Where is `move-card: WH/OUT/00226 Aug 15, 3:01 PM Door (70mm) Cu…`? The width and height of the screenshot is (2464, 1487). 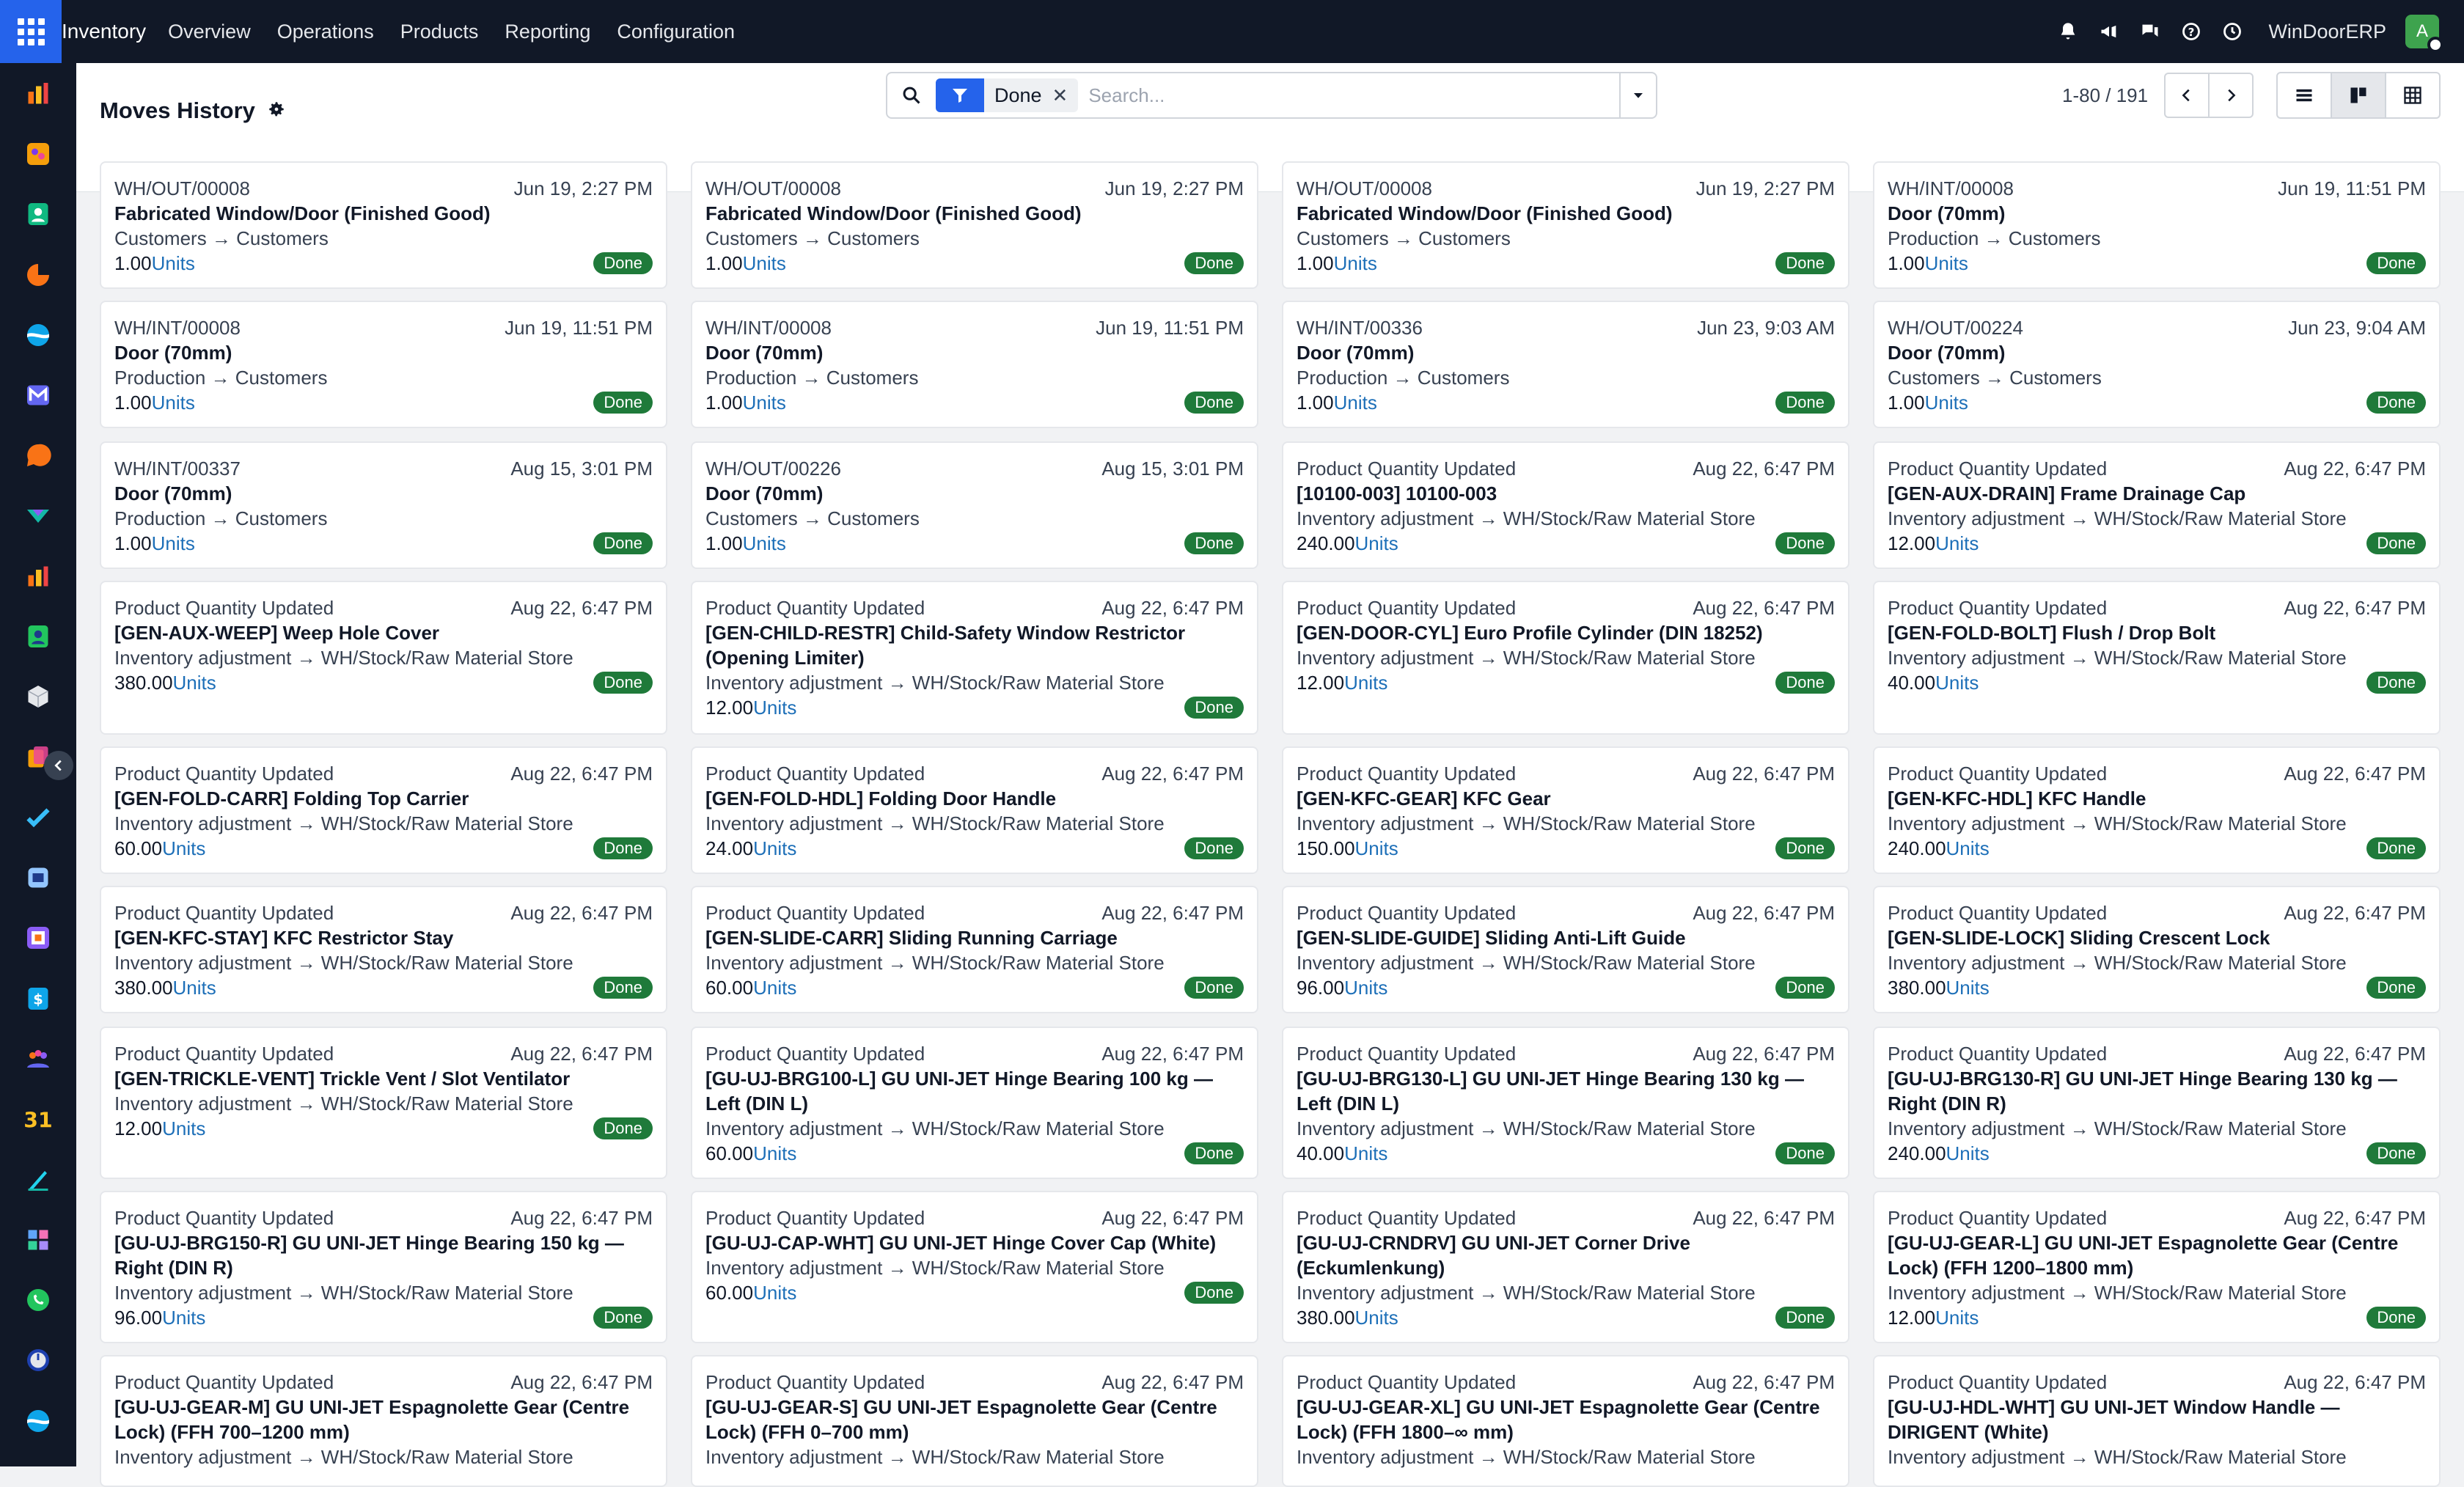 move-card: WH/OUT/00226 Aug 15, 3:01 PM Door (70mm) Cu… is located at coordinates (974, 505).